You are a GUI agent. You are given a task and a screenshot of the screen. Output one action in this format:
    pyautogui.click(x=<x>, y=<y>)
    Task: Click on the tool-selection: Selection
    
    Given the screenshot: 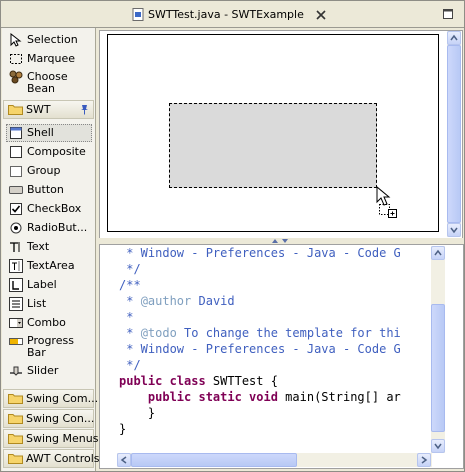 What is the action you would take?
    pyautogui.click(x=48, y=39)
    